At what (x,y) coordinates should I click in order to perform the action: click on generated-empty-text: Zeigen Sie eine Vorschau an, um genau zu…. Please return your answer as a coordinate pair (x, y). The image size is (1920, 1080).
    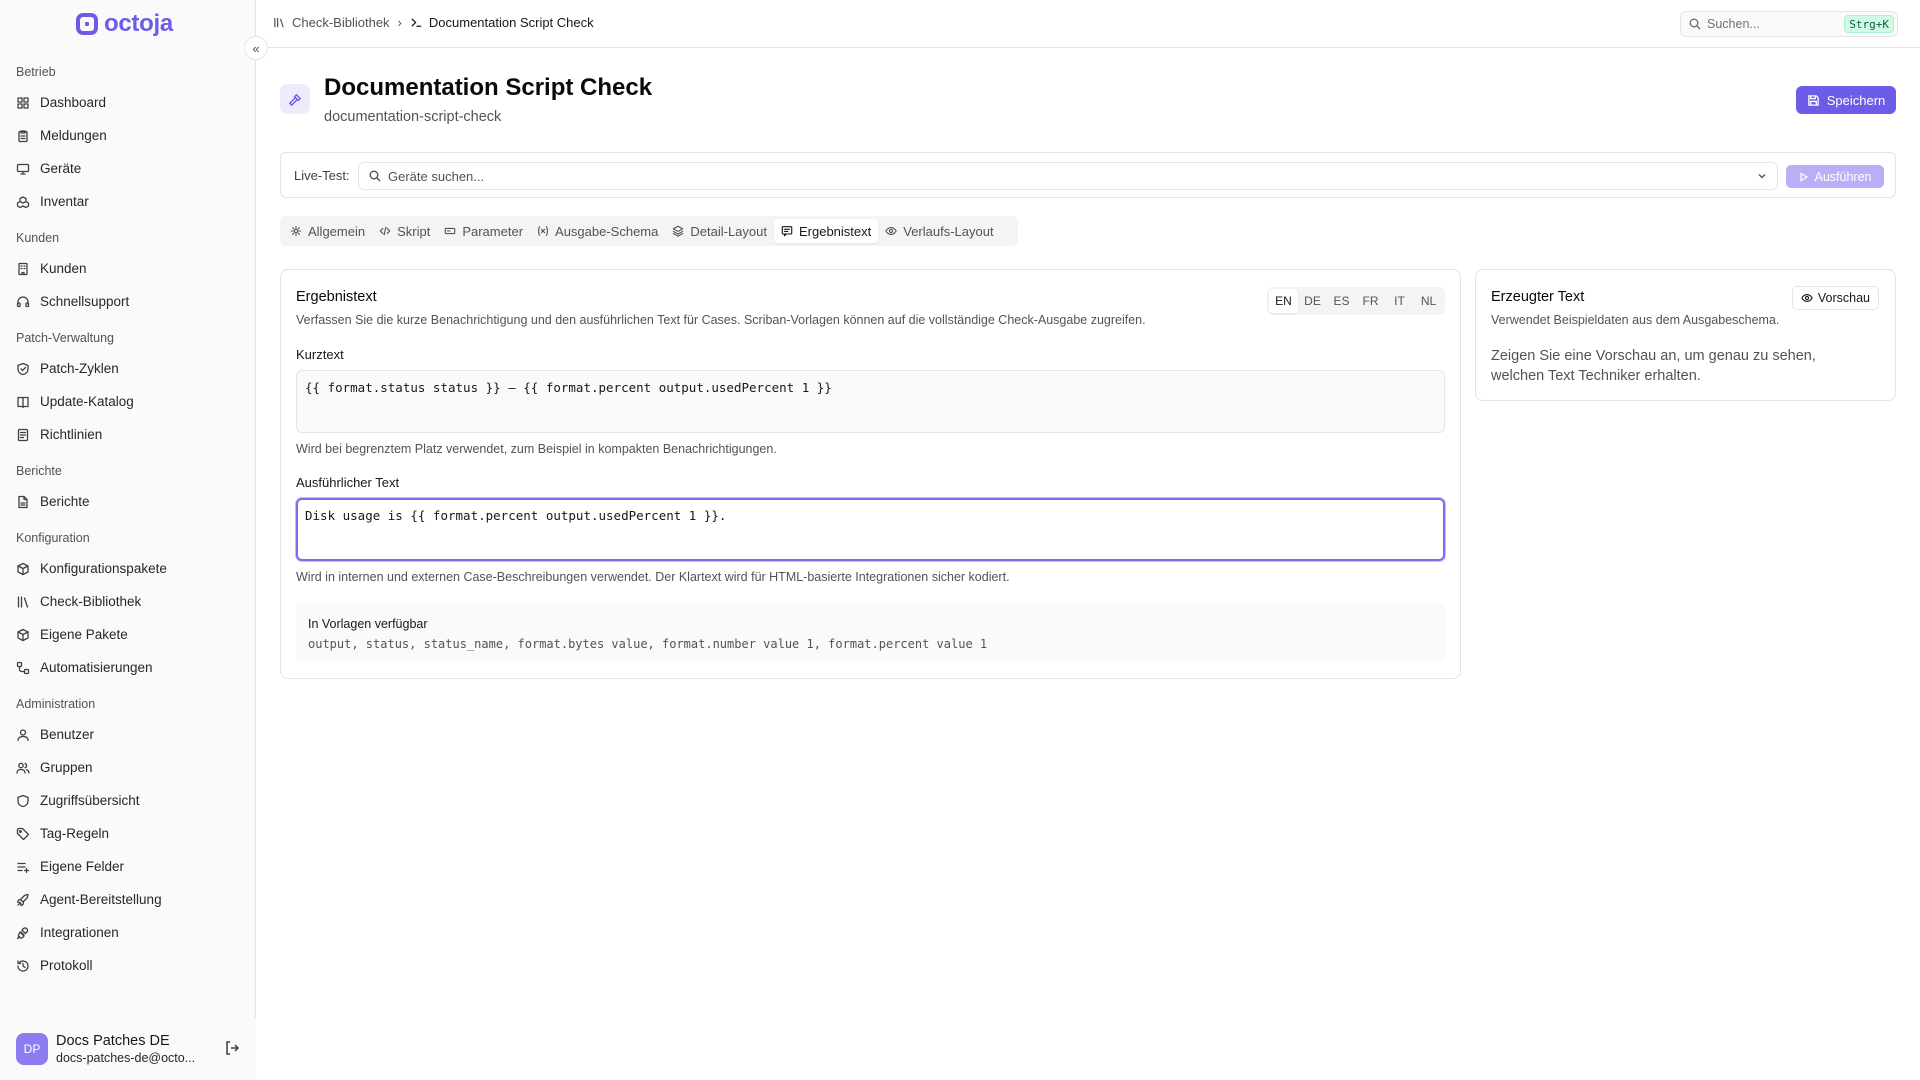
    Looking at the image, I should click on (1653, 366).